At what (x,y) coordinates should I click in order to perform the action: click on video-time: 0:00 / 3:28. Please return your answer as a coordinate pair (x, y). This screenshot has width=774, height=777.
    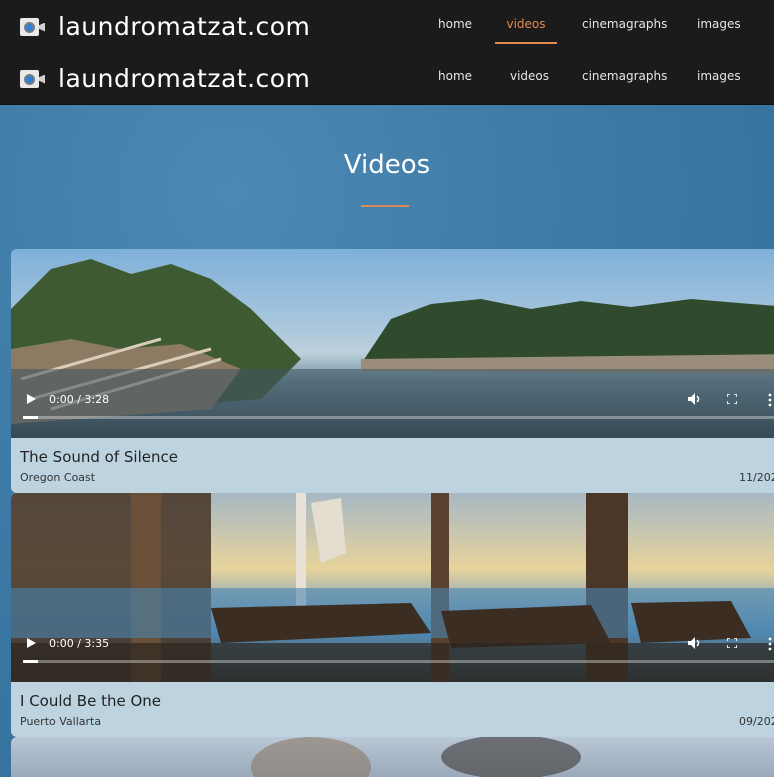
    Looking at the image, I should click on (79, 399).